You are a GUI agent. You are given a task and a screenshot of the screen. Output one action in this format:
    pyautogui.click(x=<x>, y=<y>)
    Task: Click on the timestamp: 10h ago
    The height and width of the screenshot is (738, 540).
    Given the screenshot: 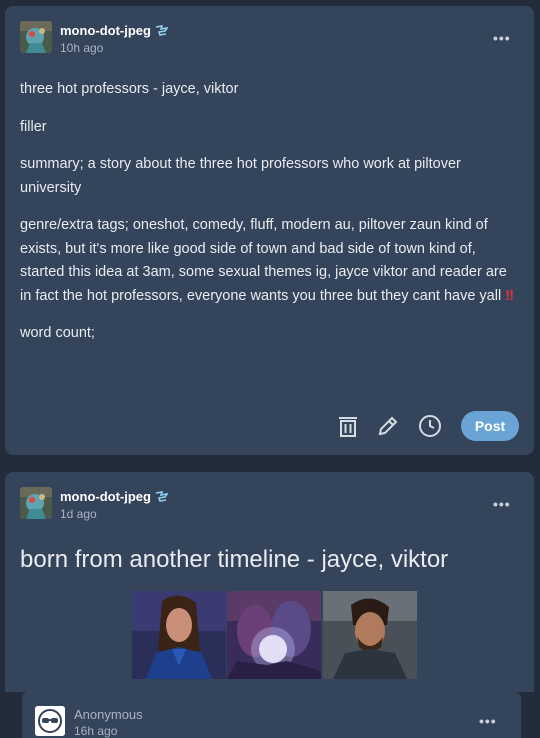 What is the action you would take?
    pyautogui.click(x=82, y=48)
    